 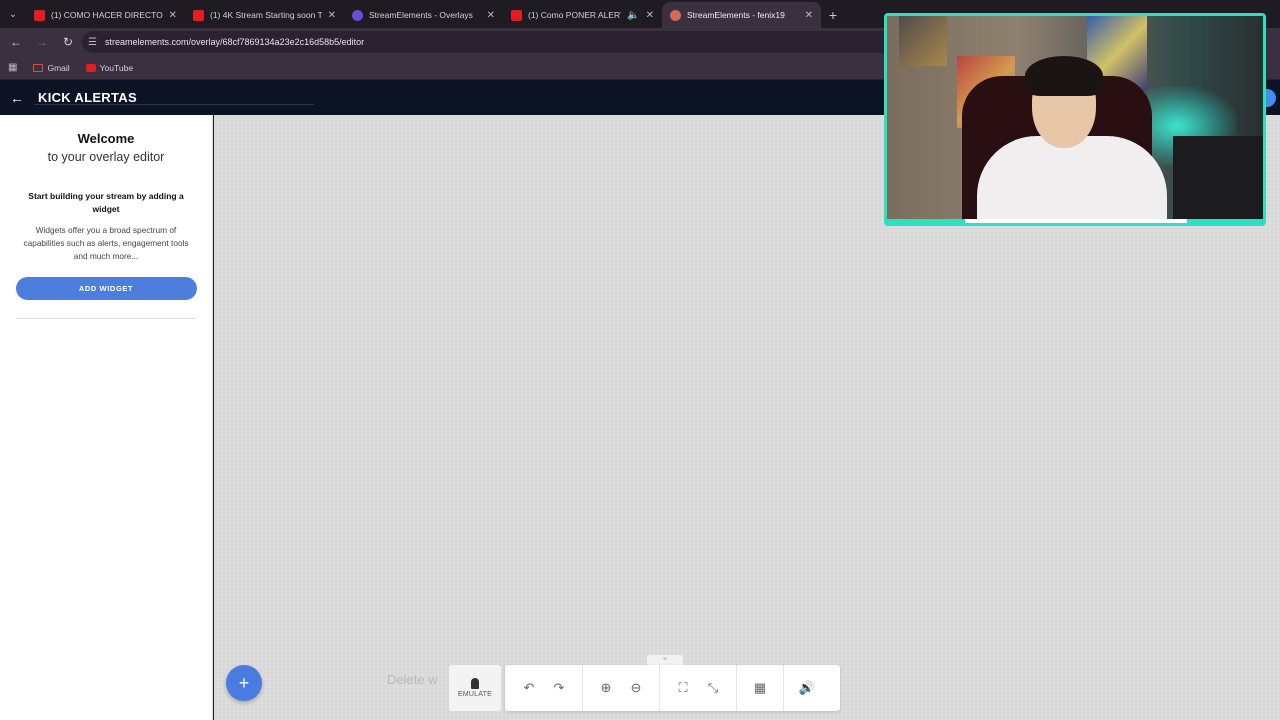 I want to click on volume-icon: 🔊, so click(x=807, y=688).